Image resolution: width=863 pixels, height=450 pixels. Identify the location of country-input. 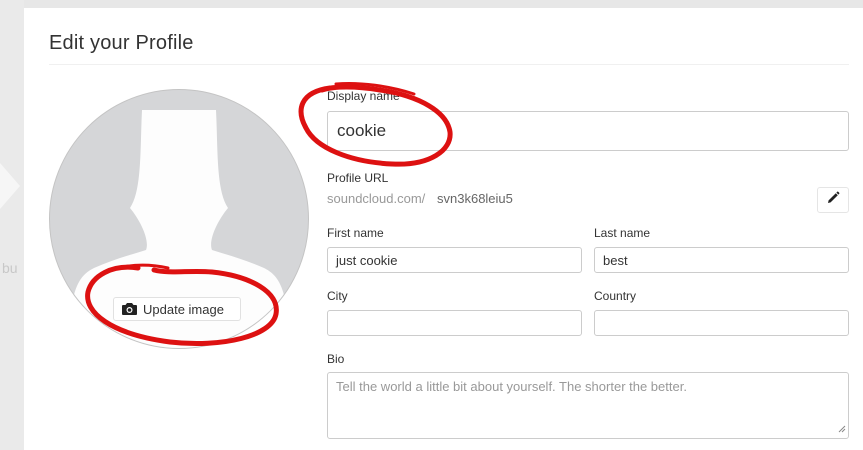
(721, 323).